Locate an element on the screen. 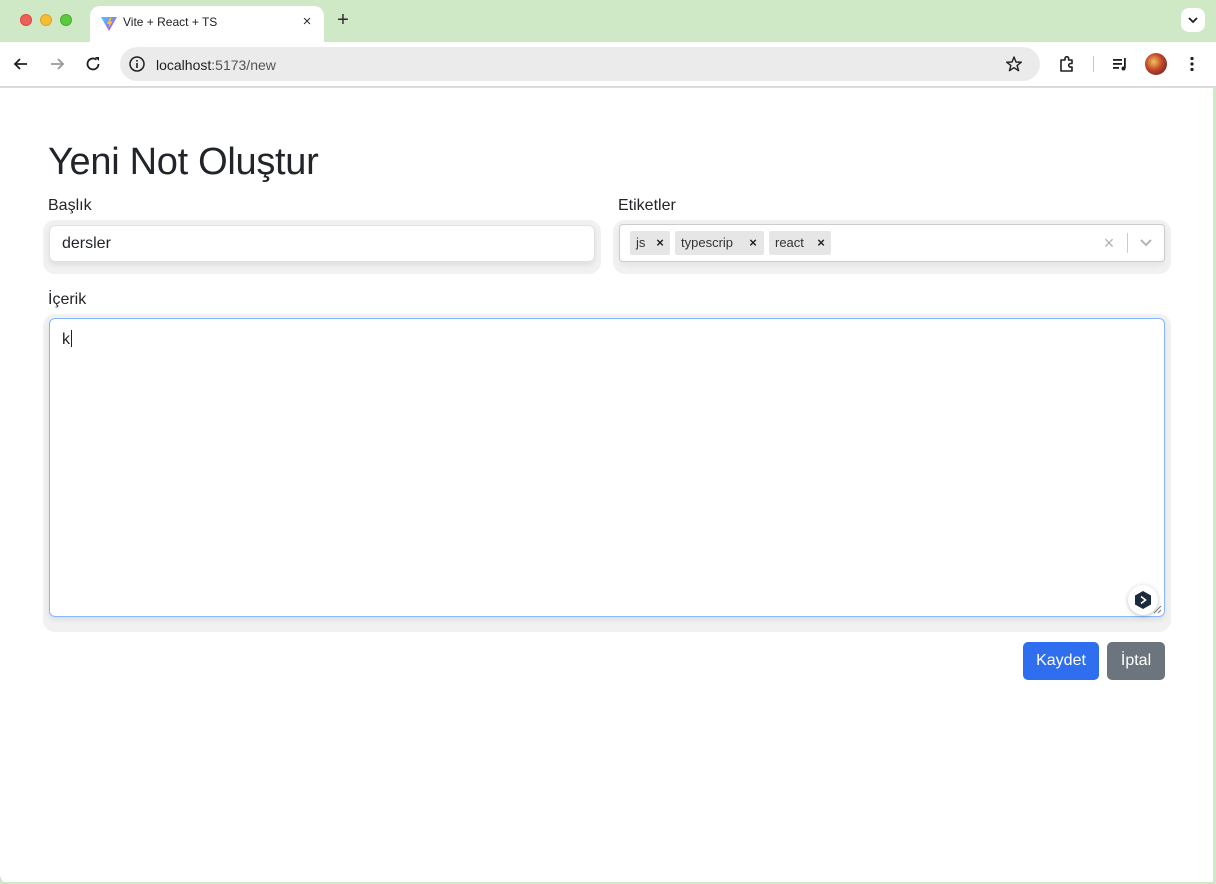 This screenshot has width=1216, height=884. close-window-button is located at coordinates (26, 20).